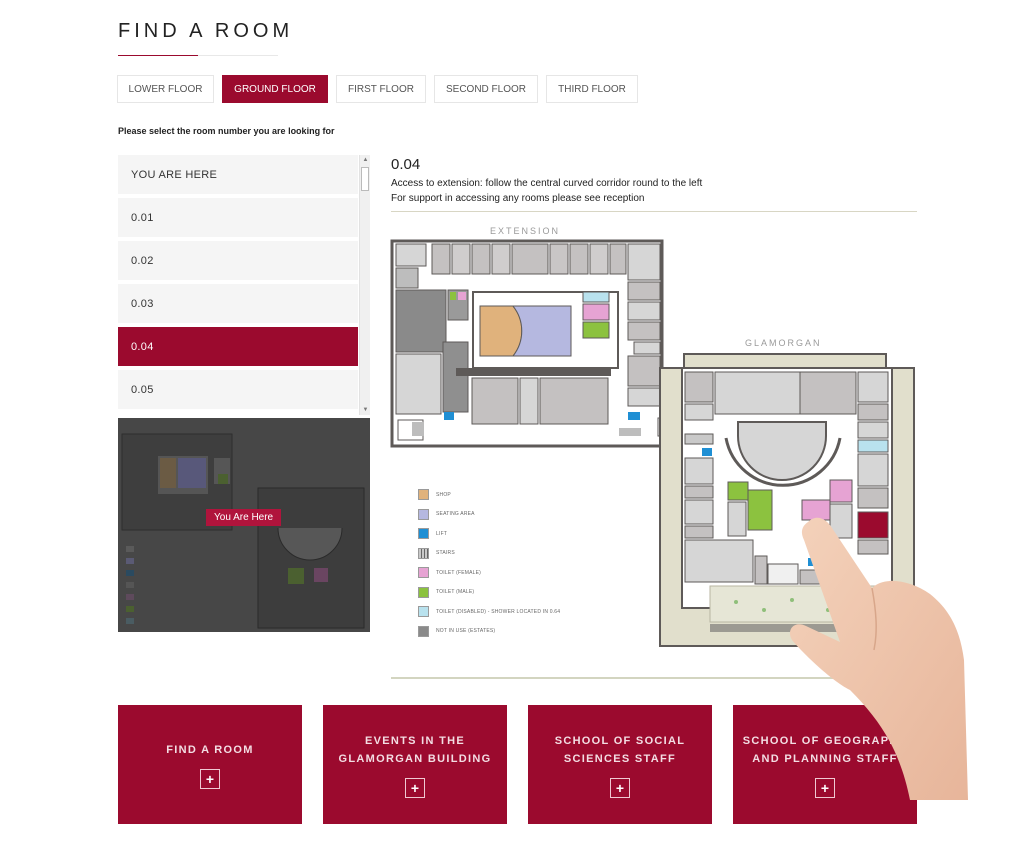 The image size is (1036, 844). Describe the element at coordinates (825, 749) in the screenshot. I see `card-label: SCHOOL OF GEOGRAPHY AND PLANNING STAFF` at that location.